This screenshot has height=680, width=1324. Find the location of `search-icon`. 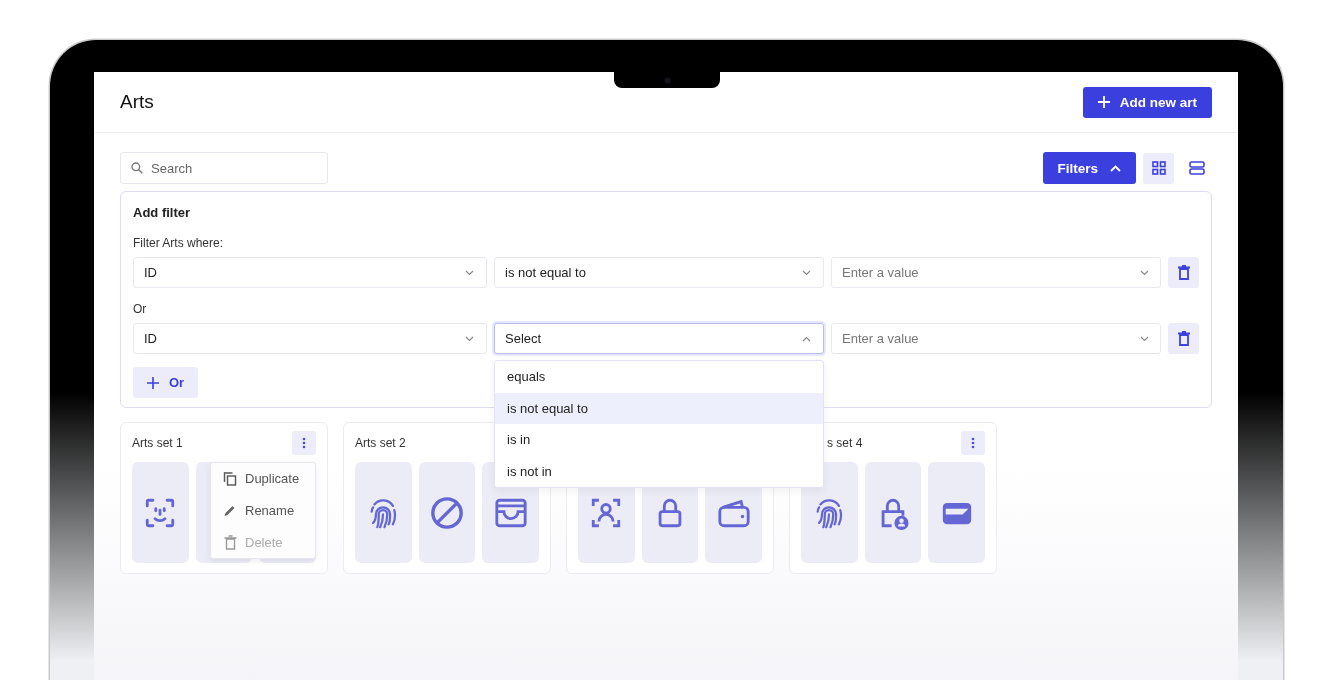

search-icon is located at coordinates (137, 168).